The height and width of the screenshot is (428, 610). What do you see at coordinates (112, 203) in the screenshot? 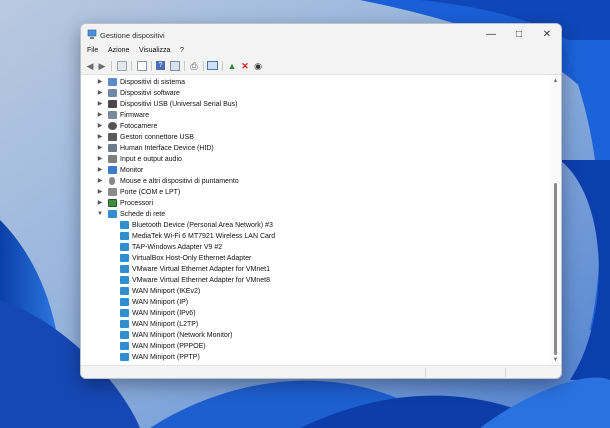
I see `processor-icon` at bounding box center [112, 203].